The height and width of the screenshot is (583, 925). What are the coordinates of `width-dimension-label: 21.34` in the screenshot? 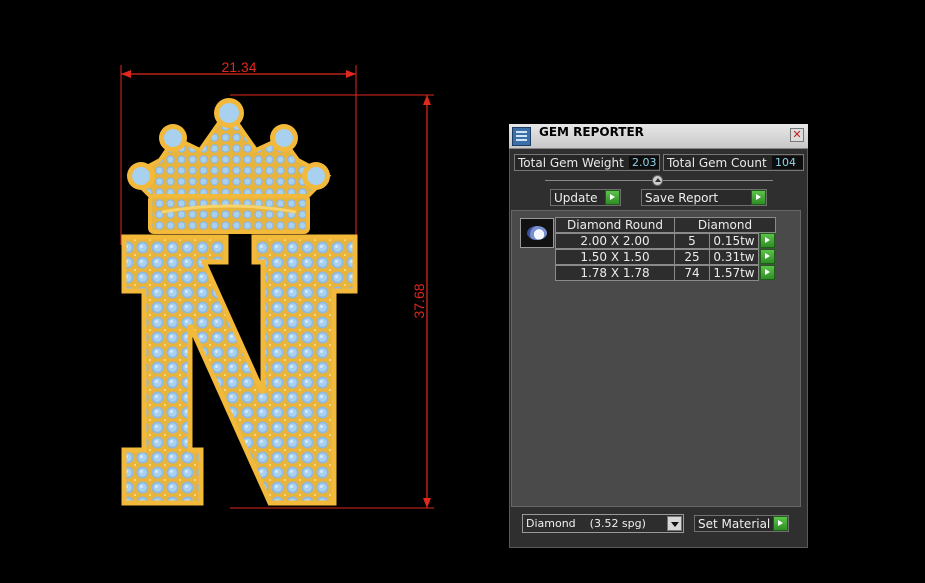 It's located at (238, 67).